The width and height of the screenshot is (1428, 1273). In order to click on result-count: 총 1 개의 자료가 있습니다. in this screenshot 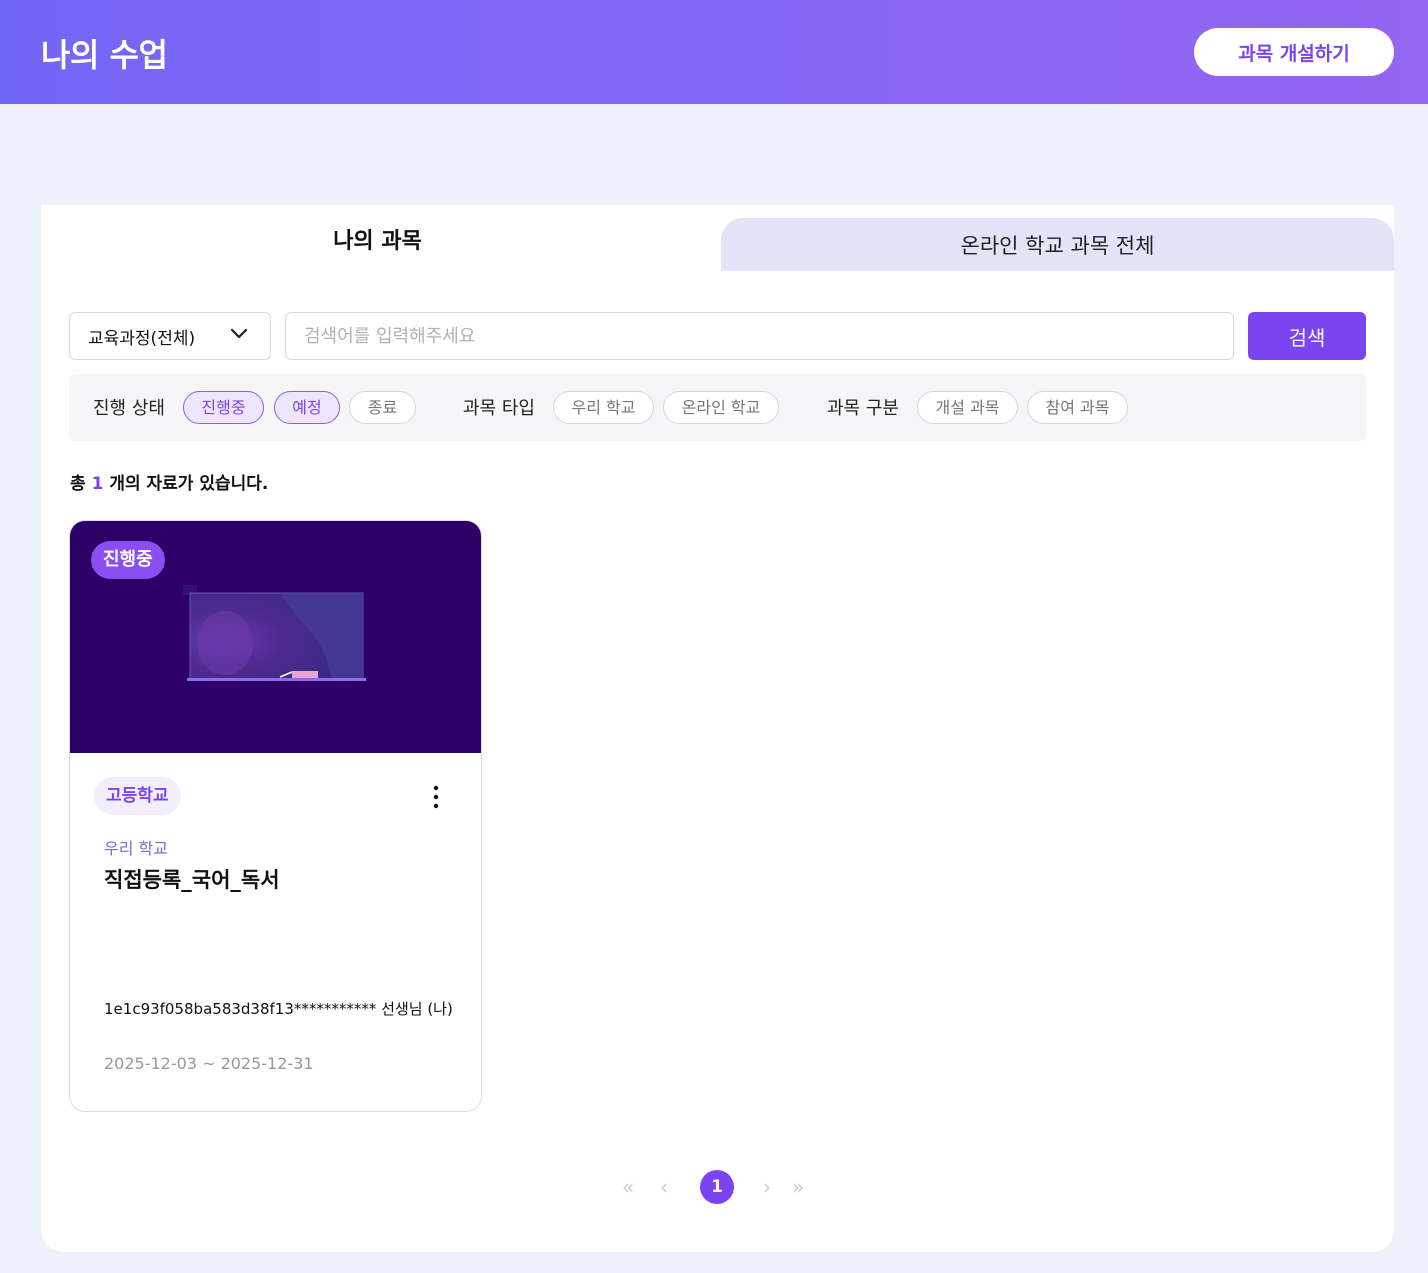, I will do `click(169, 484)`.